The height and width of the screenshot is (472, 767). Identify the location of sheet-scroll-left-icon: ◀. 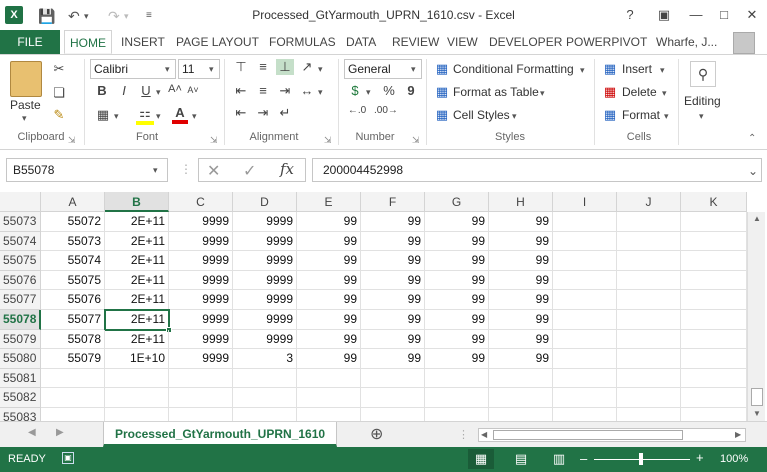
(32, 432).